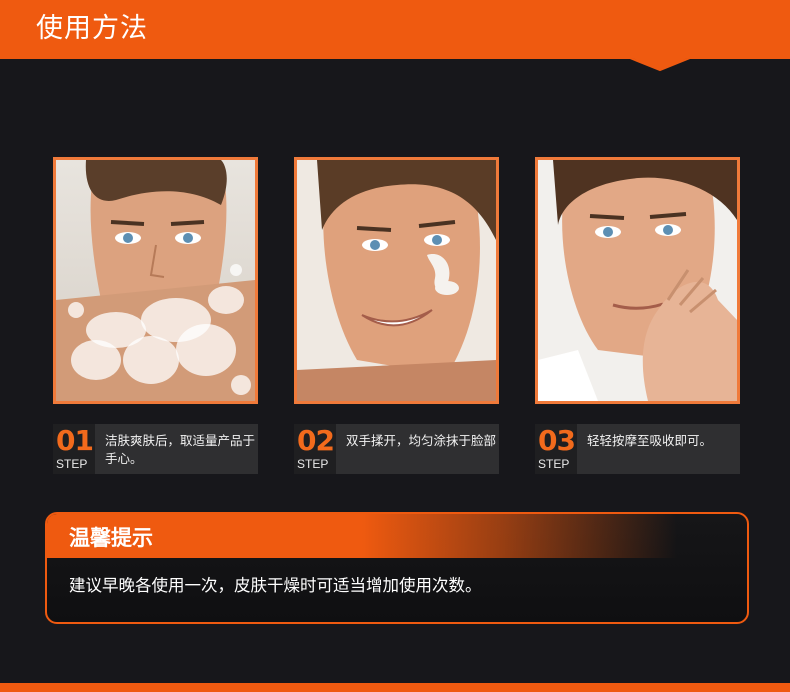 The image size is (790, 692). Describe the element at coordinates (557, 440) in the screenshot. I see `step-3-number: 03` at that location.